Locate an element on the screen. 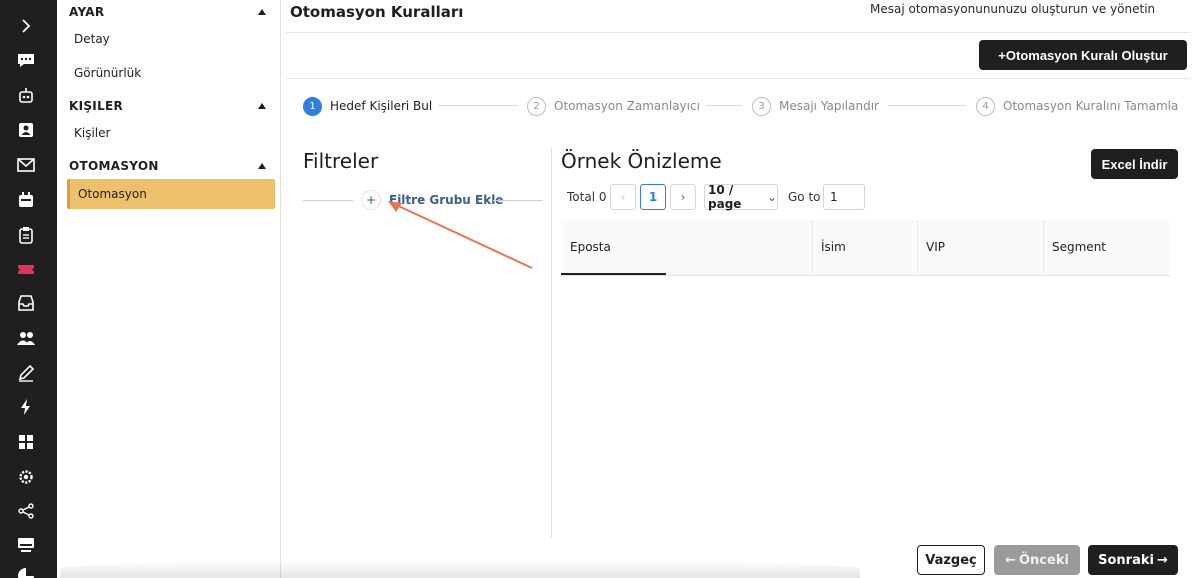 Image resolution: width=1194 pixels, height=578 pixels. step-number: 3 is located at coordinates (761, 106).